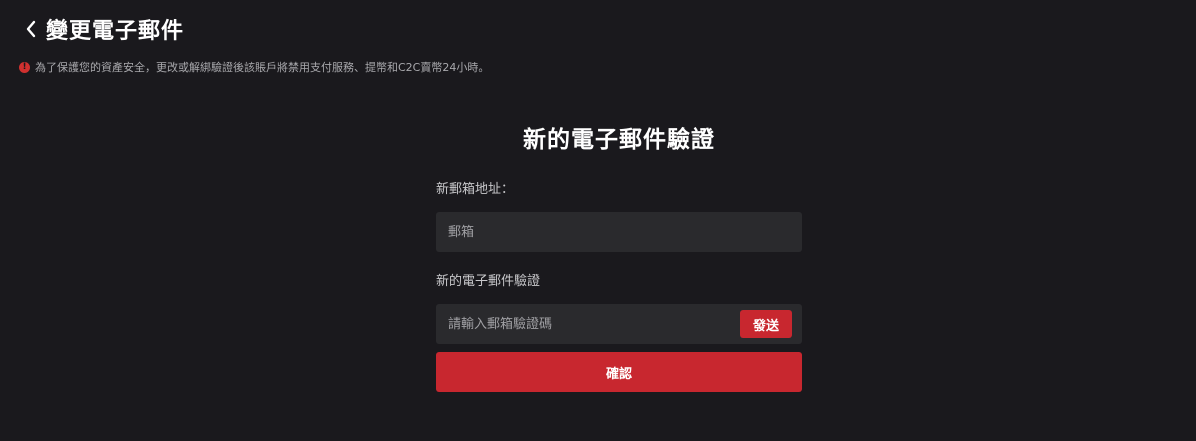 This screenshot has height=441, width=1196. I want to click on page-title: 變更電子郵件, so click(115, 31).